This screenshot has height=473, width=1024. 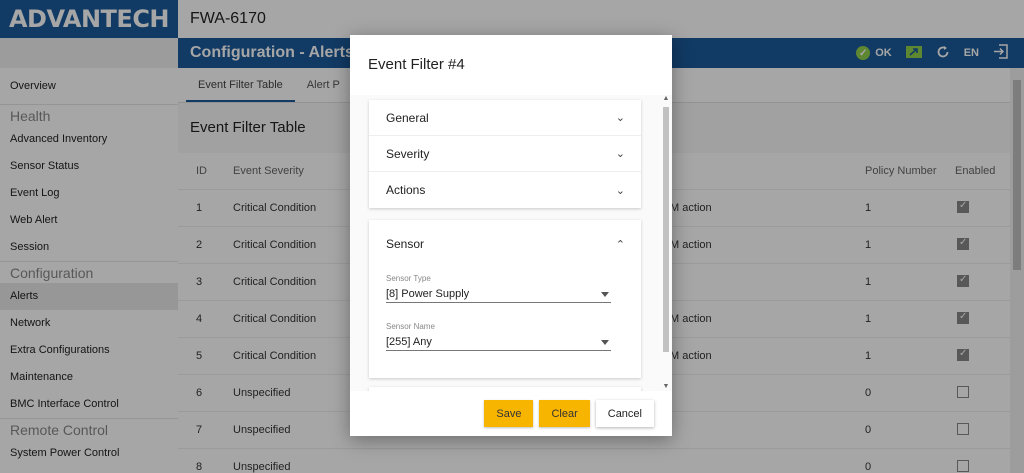 I want to click on scroll-down-icon: ▼, so click(x=666, y=387).